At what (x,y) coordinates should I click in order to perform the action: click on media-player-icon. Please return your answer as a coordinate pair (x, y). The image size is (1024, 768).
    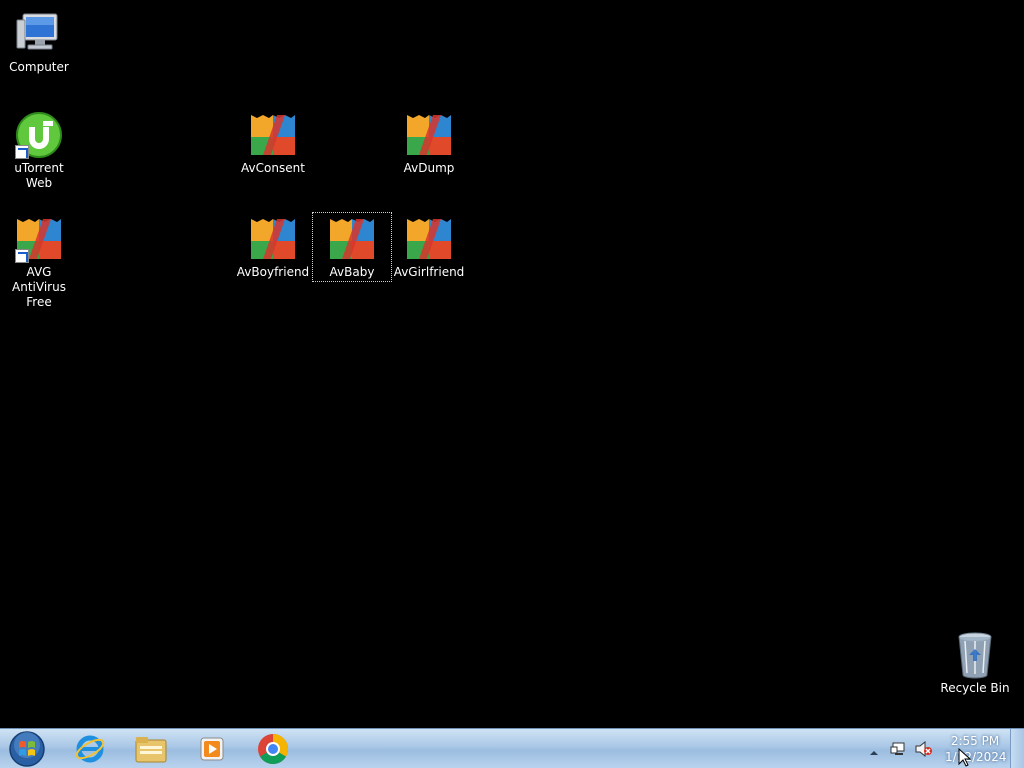
    Looking at the image, I should click on (212, 749).